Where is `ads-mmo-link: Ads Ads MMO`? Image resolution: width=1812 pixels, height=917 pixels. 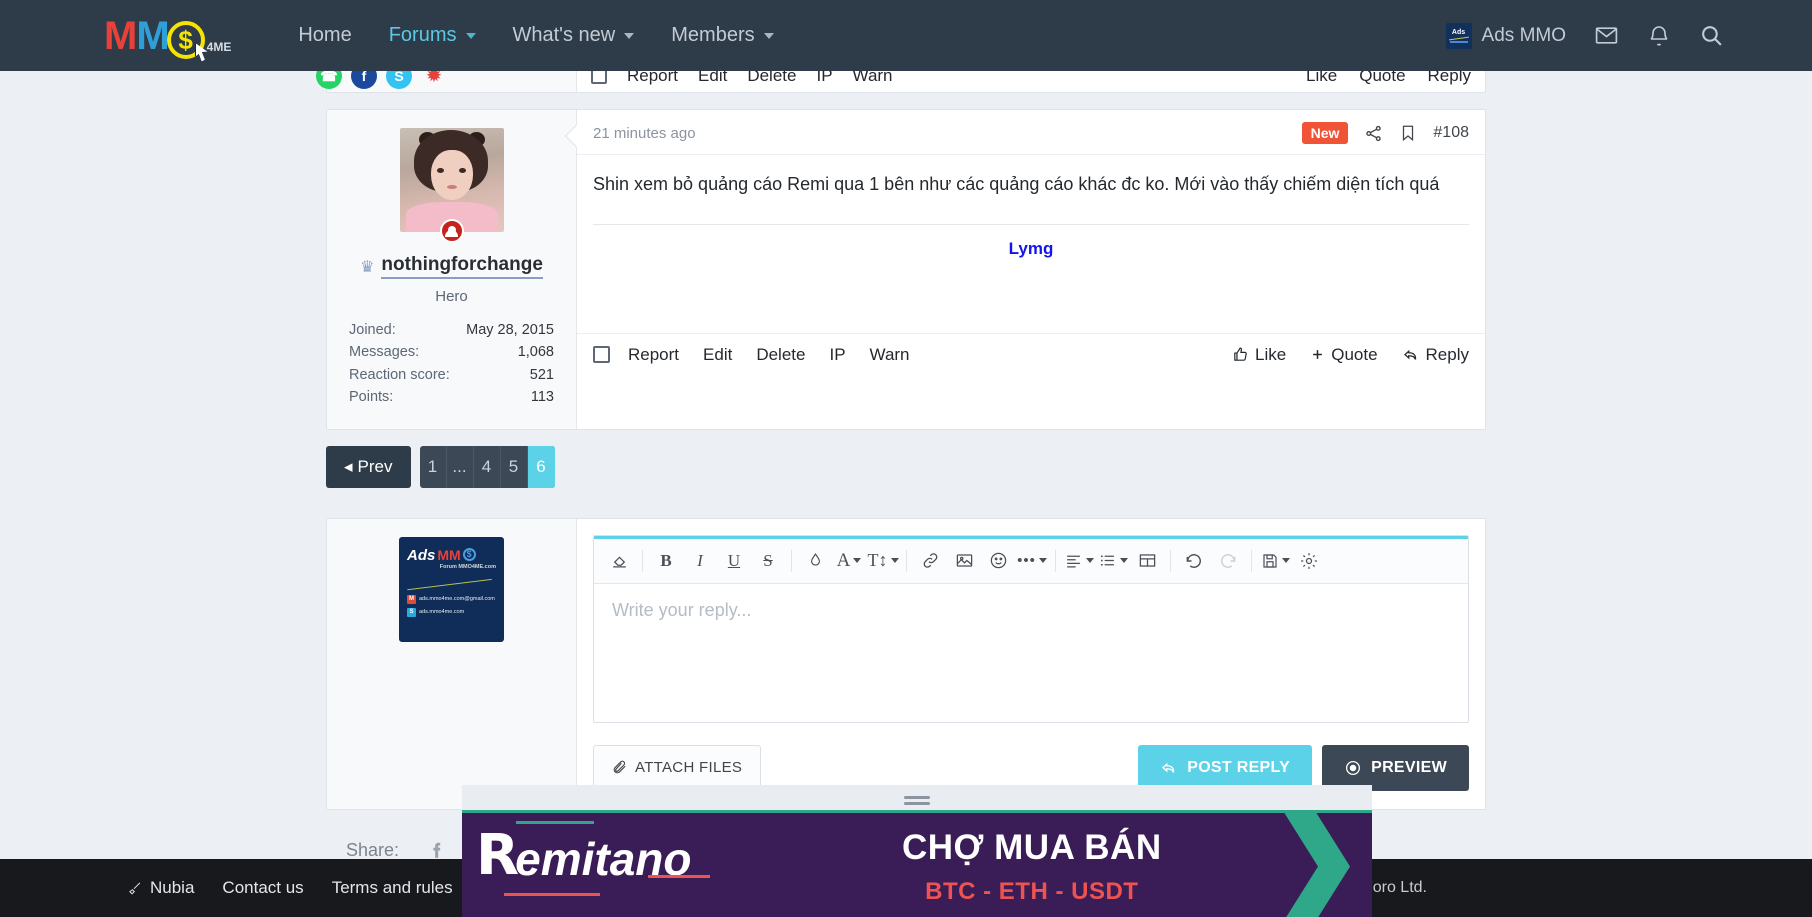
ads-mmo-link: Ads Ads MMO is located at coordinates (1505, 35).